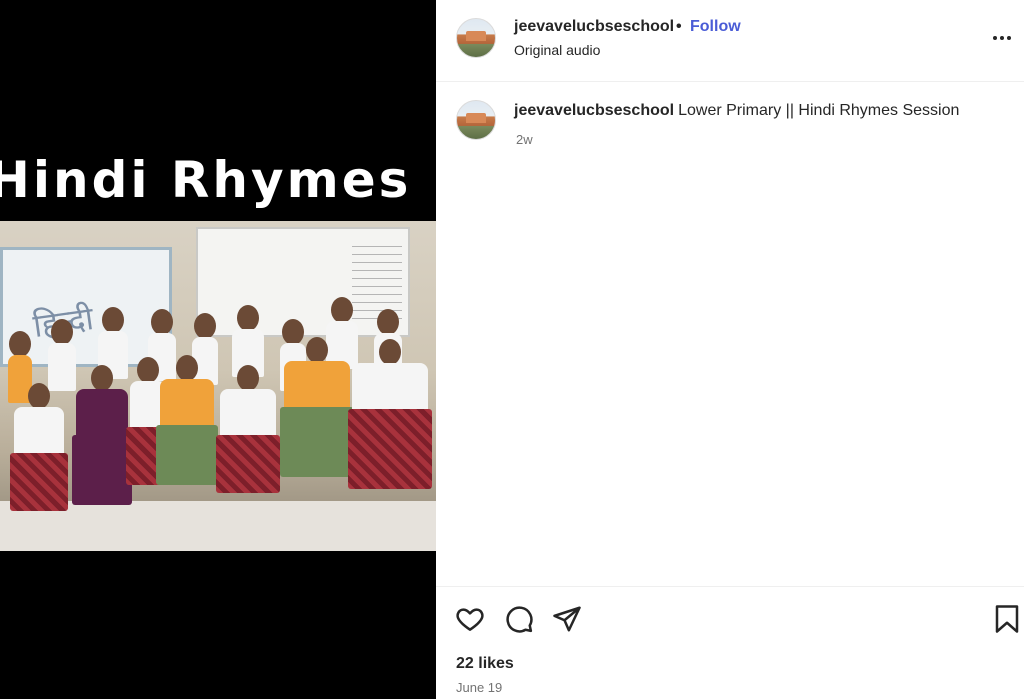 The image size is (1024, 699). I want to click on caption-text: Lower Primary || Hindi Rhymes Session, so click(819, 110).